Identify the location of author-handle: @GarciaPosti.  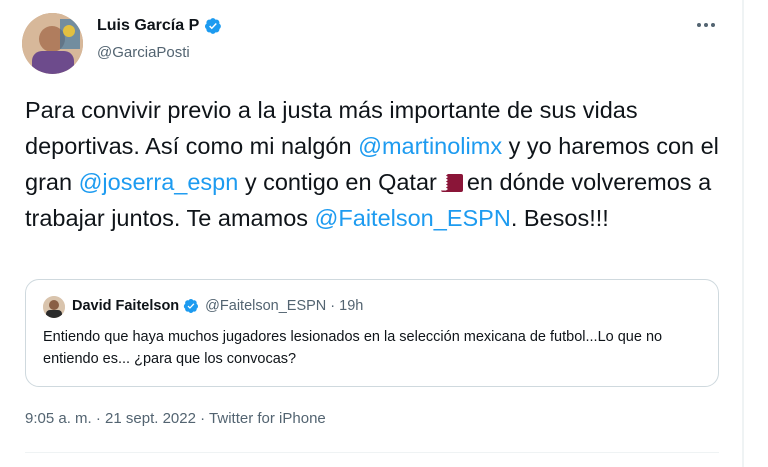
(143, 52).